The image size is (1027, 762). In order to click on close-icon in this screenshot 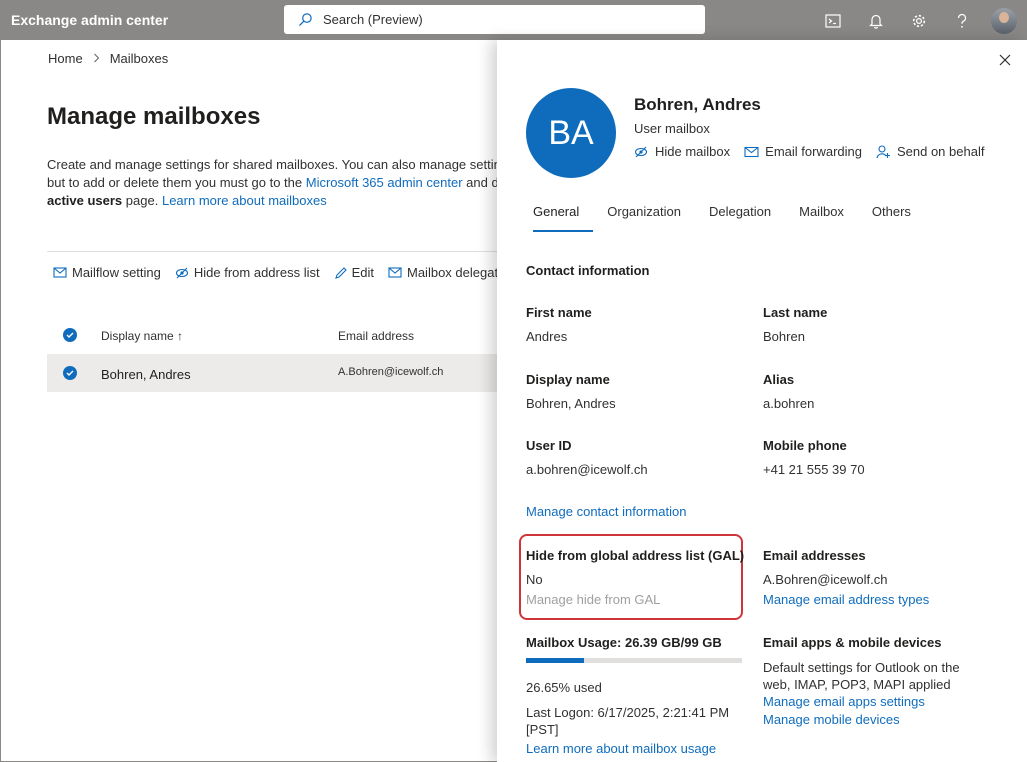, I will do `click(1007, 62)`.